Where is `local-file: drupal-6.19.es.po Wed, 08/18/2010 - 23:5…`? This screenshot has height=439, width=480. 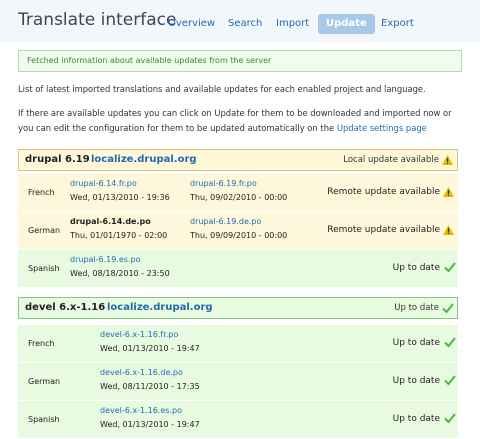
local-file: drupal-6.19.es.po Wed, 08/18/2010 - 23:5… is located at coordinates (120, 267).